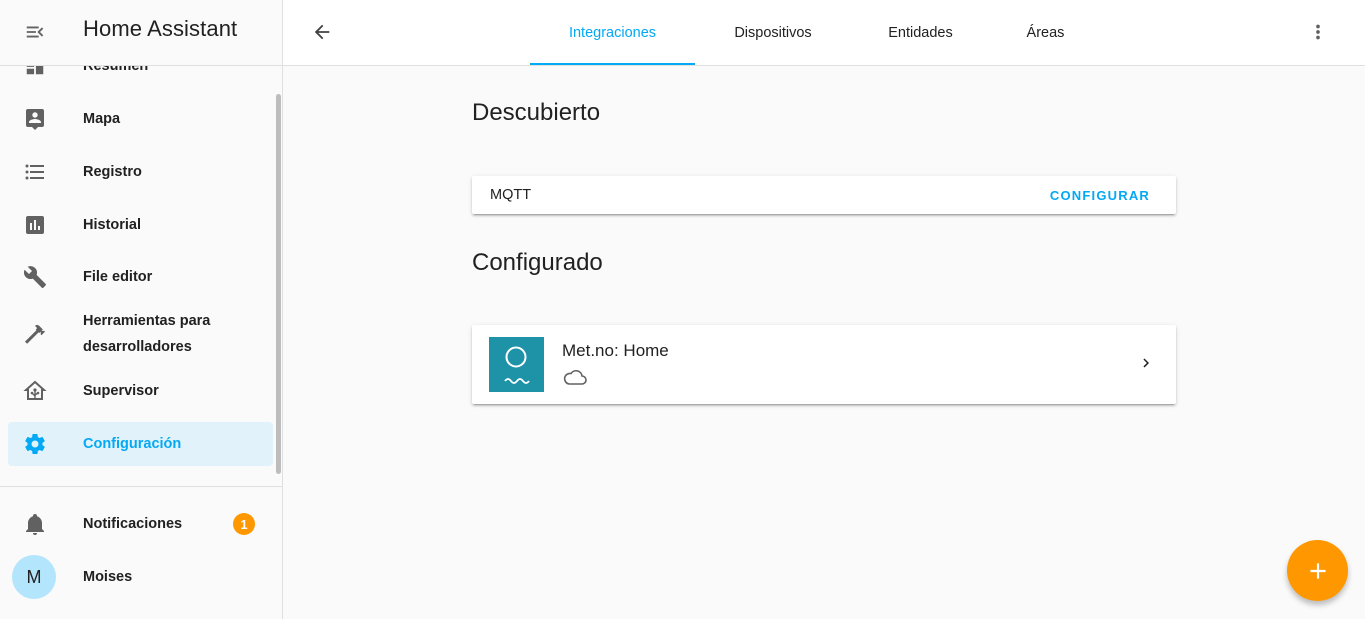 The width and height of the screenshot is (1365, 619). What do you see at coordinates (516, 364) in the screenshot?
I see `met-no-logo` at bounding box center [516, 364].